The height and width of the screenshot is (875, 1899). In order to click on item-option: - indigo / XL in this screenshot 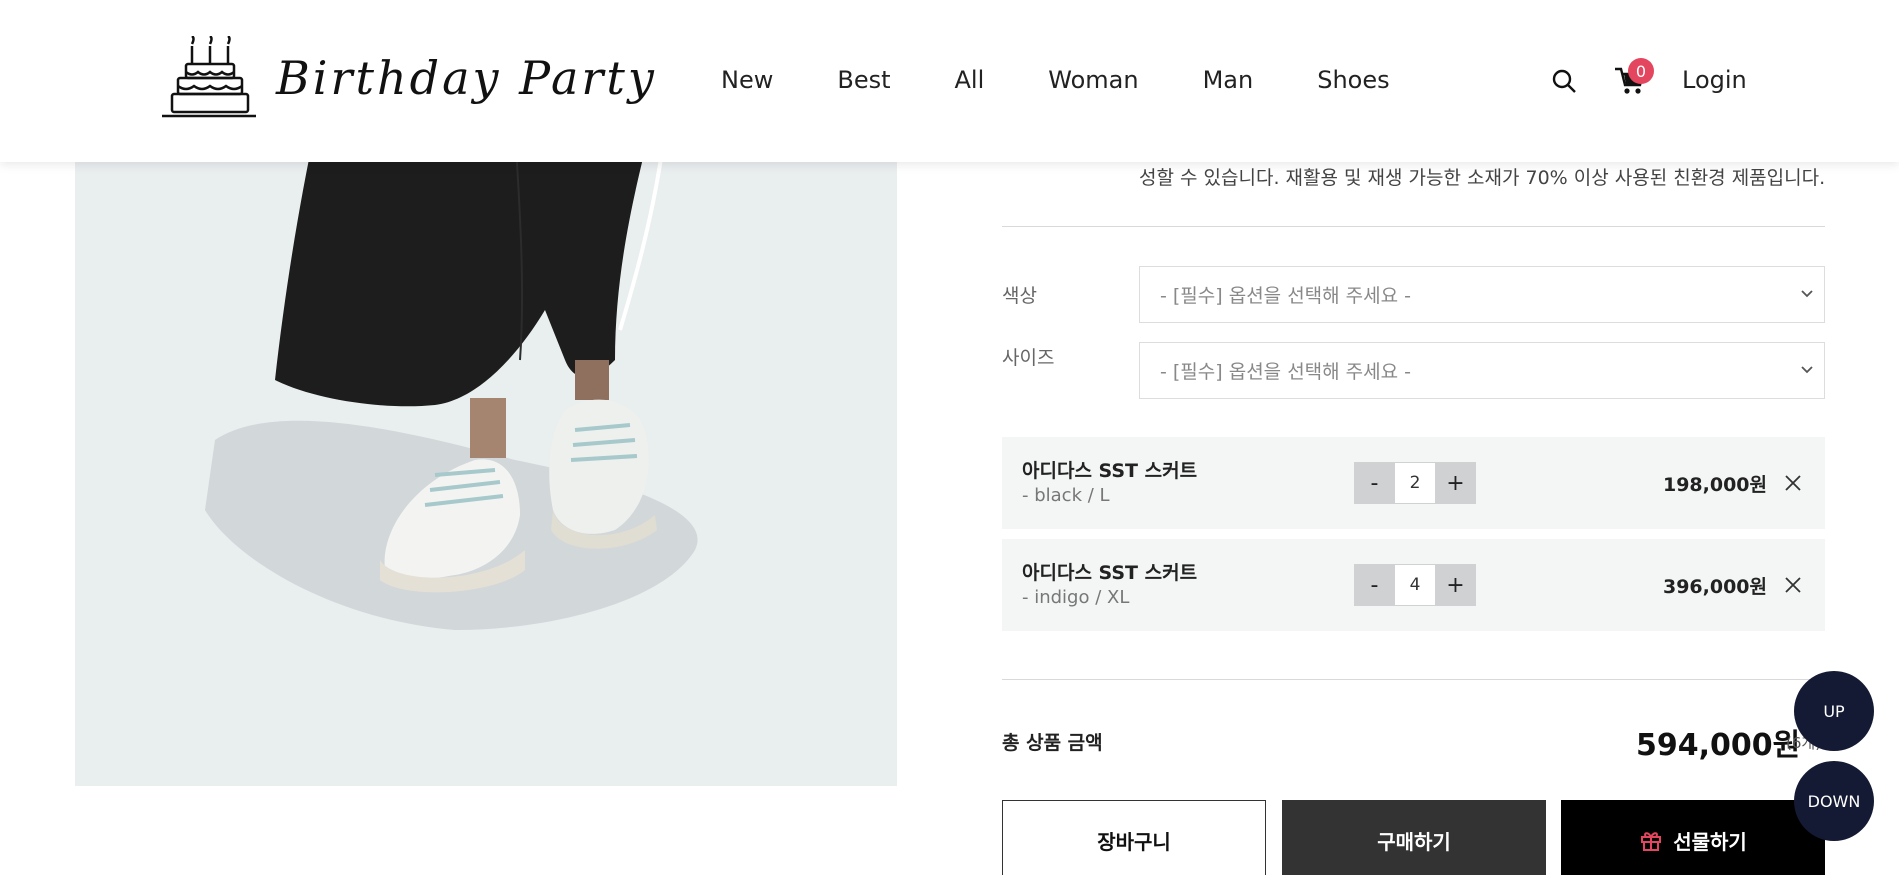, I will do `click(1076, 597)`.